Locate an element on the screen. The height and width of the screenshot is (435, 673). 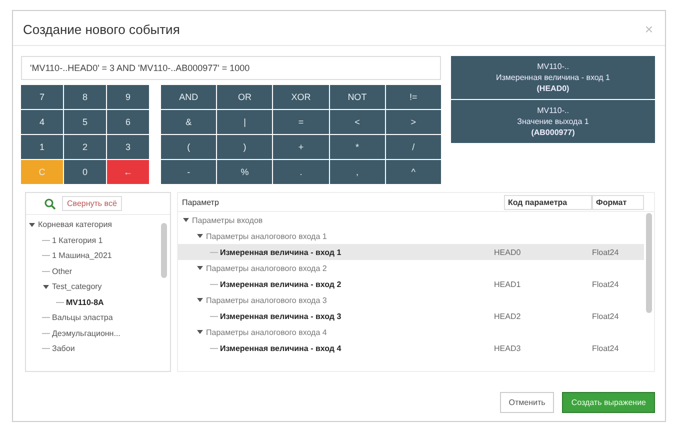
table-row: Измеренная величина - вход 3 HEAD2 Float24 is located at coordinates (411, 316).